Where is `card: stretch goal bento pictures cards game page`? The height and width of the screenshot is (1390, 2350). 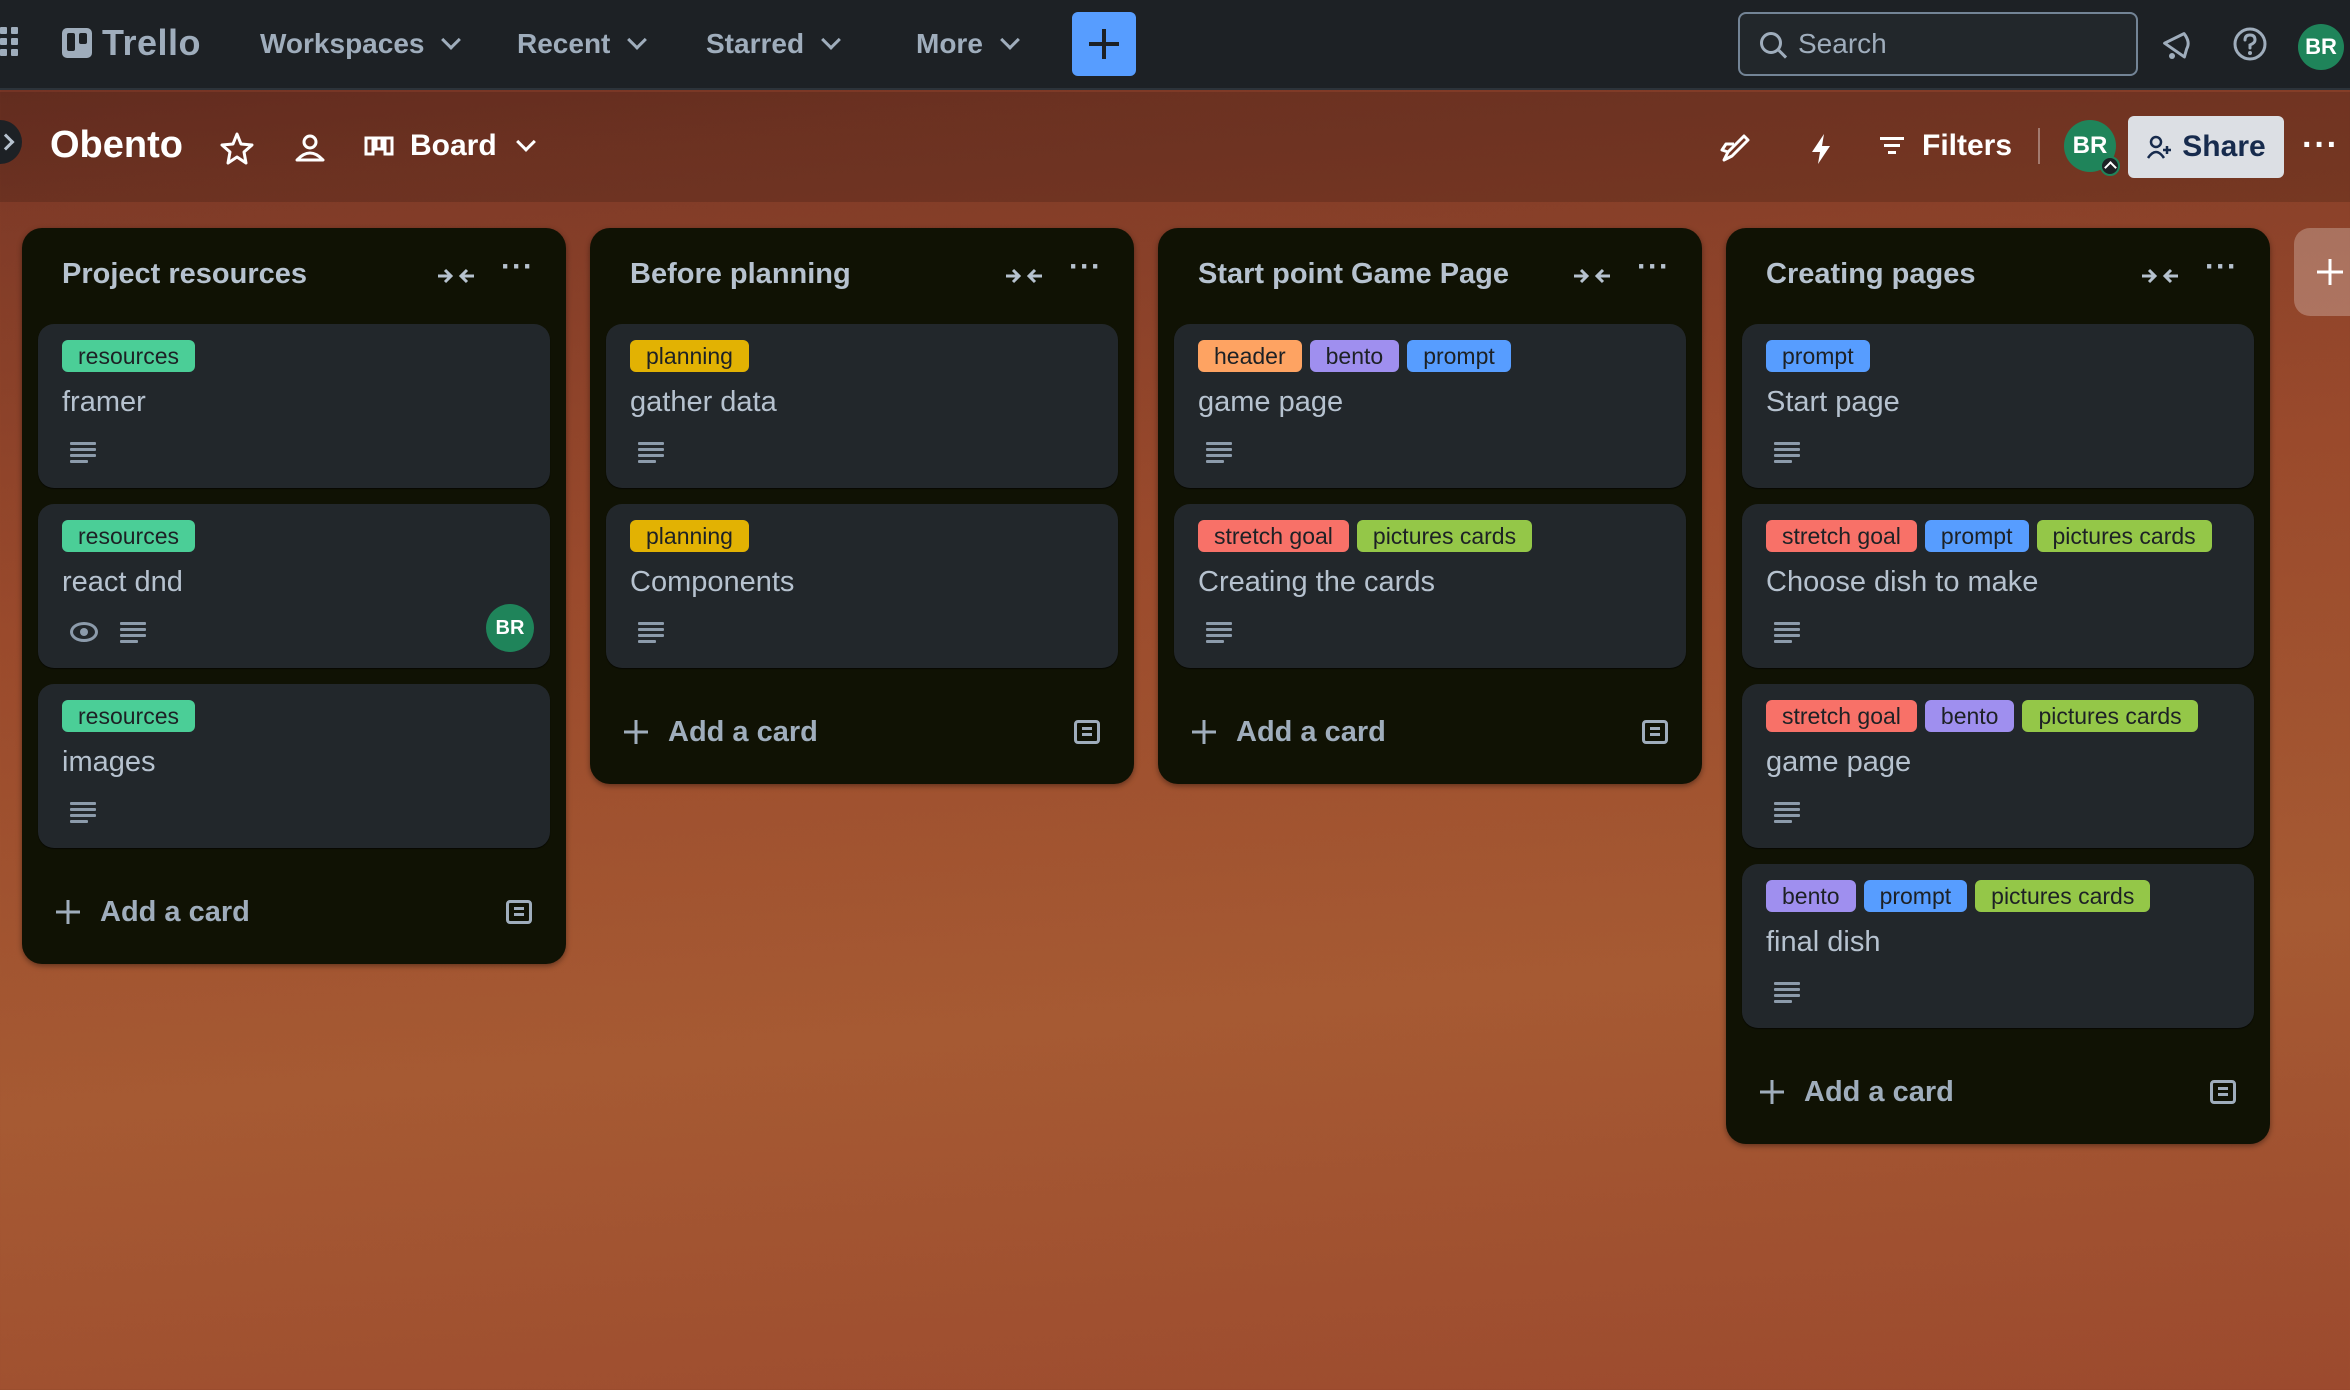 card: stretch goal bento pictures cards game page is located at coordinates (1998, 766).